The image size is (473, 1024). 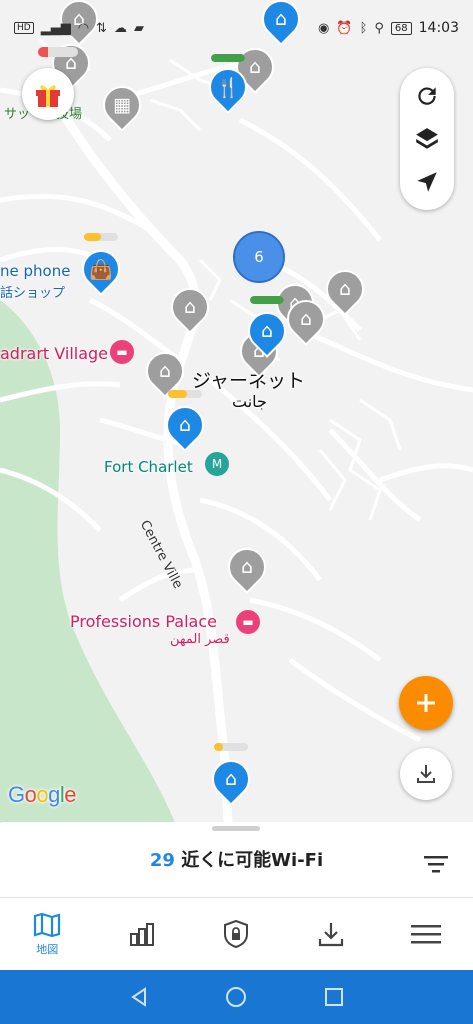 What do you see at coordinates (252, 860) in the screenshot?
I see `nearby-text: 近くに可能Wi-Fi` at bounding box center [252, 860].